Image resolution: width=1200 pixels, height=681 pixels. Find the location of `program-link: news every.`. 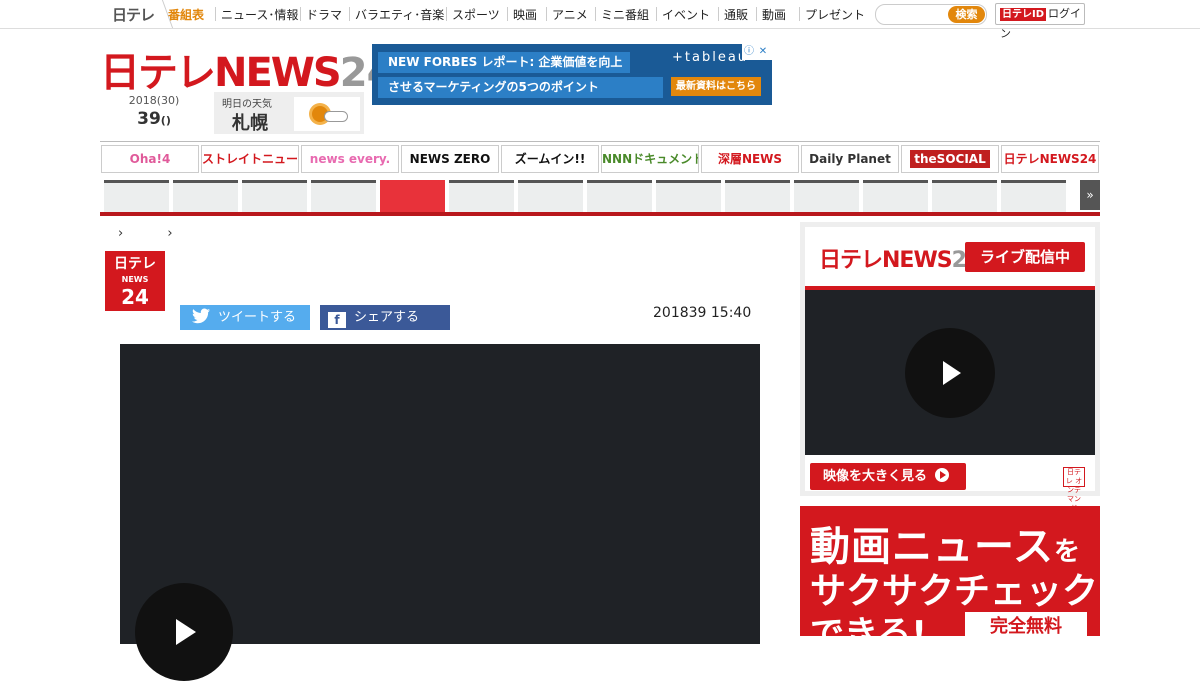

program-link: news every. is located at coordinates (350, 159).